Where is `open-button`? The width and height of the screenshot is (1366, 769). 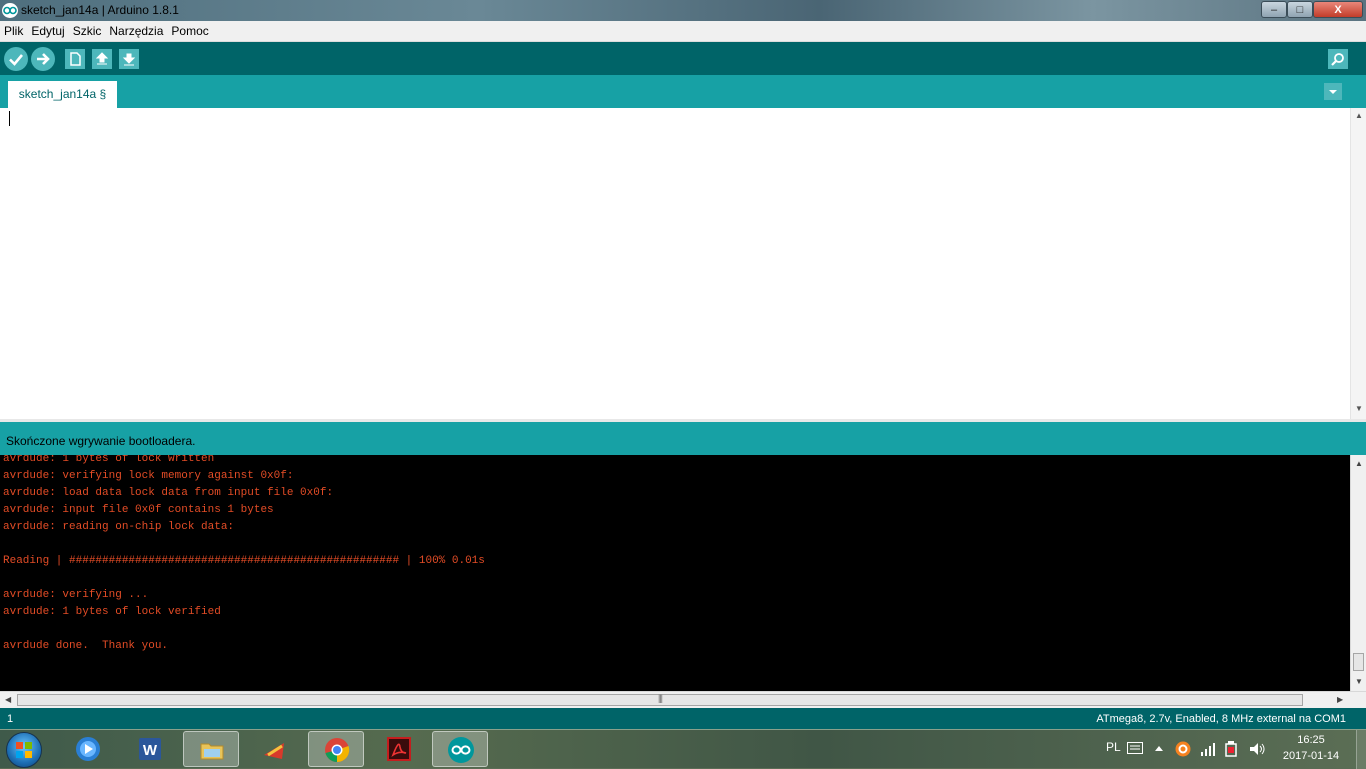 open-button is located at coordinates (102, 59).